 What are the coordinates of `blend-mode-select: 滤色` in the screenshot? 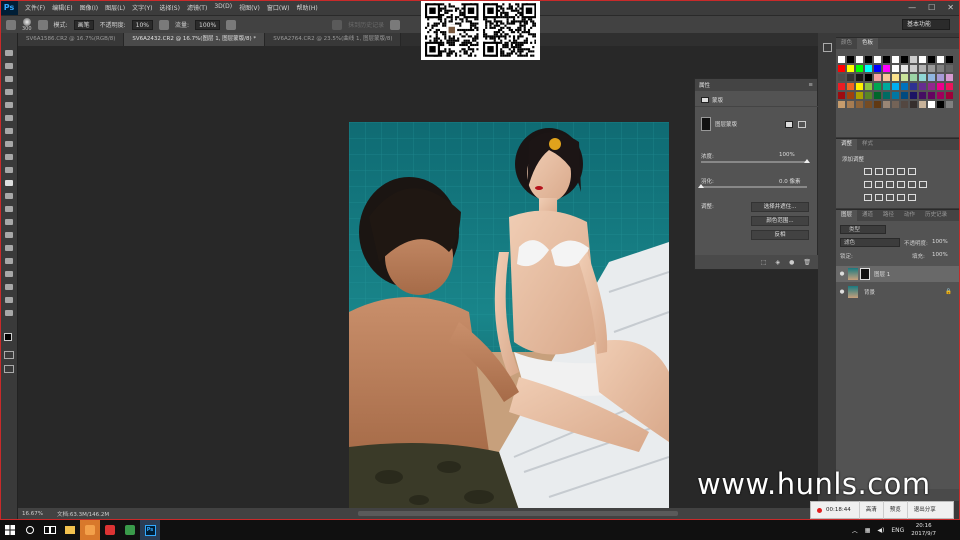 It's located at (870, 242).